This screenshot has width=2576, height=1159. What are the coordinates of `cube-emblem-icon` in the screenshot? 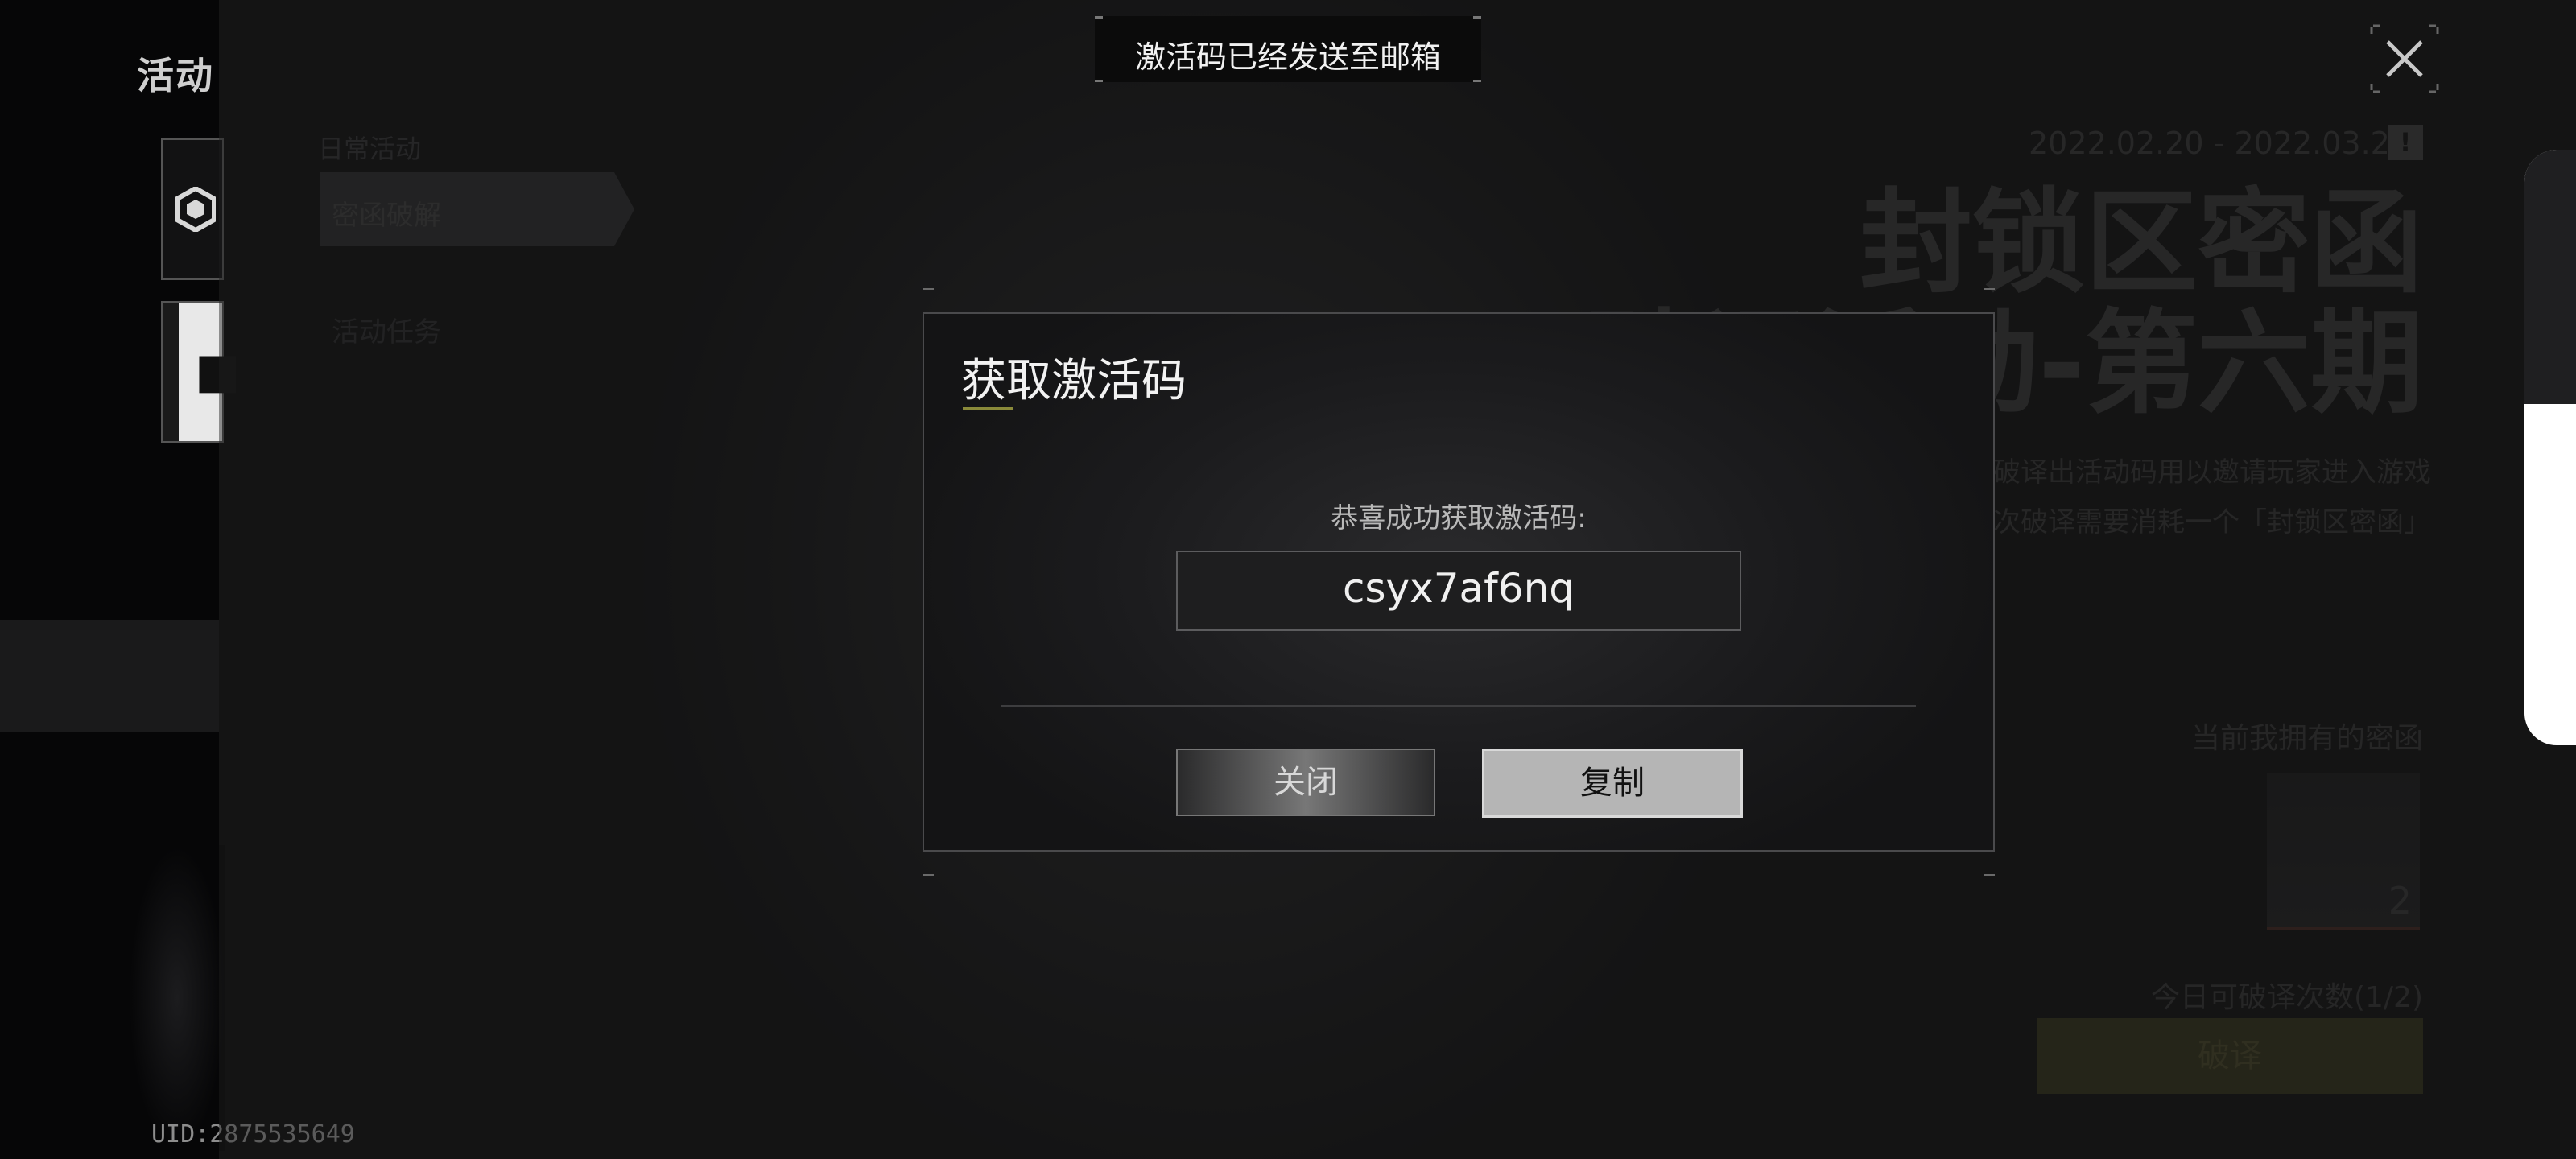 It's located at (195, 210).